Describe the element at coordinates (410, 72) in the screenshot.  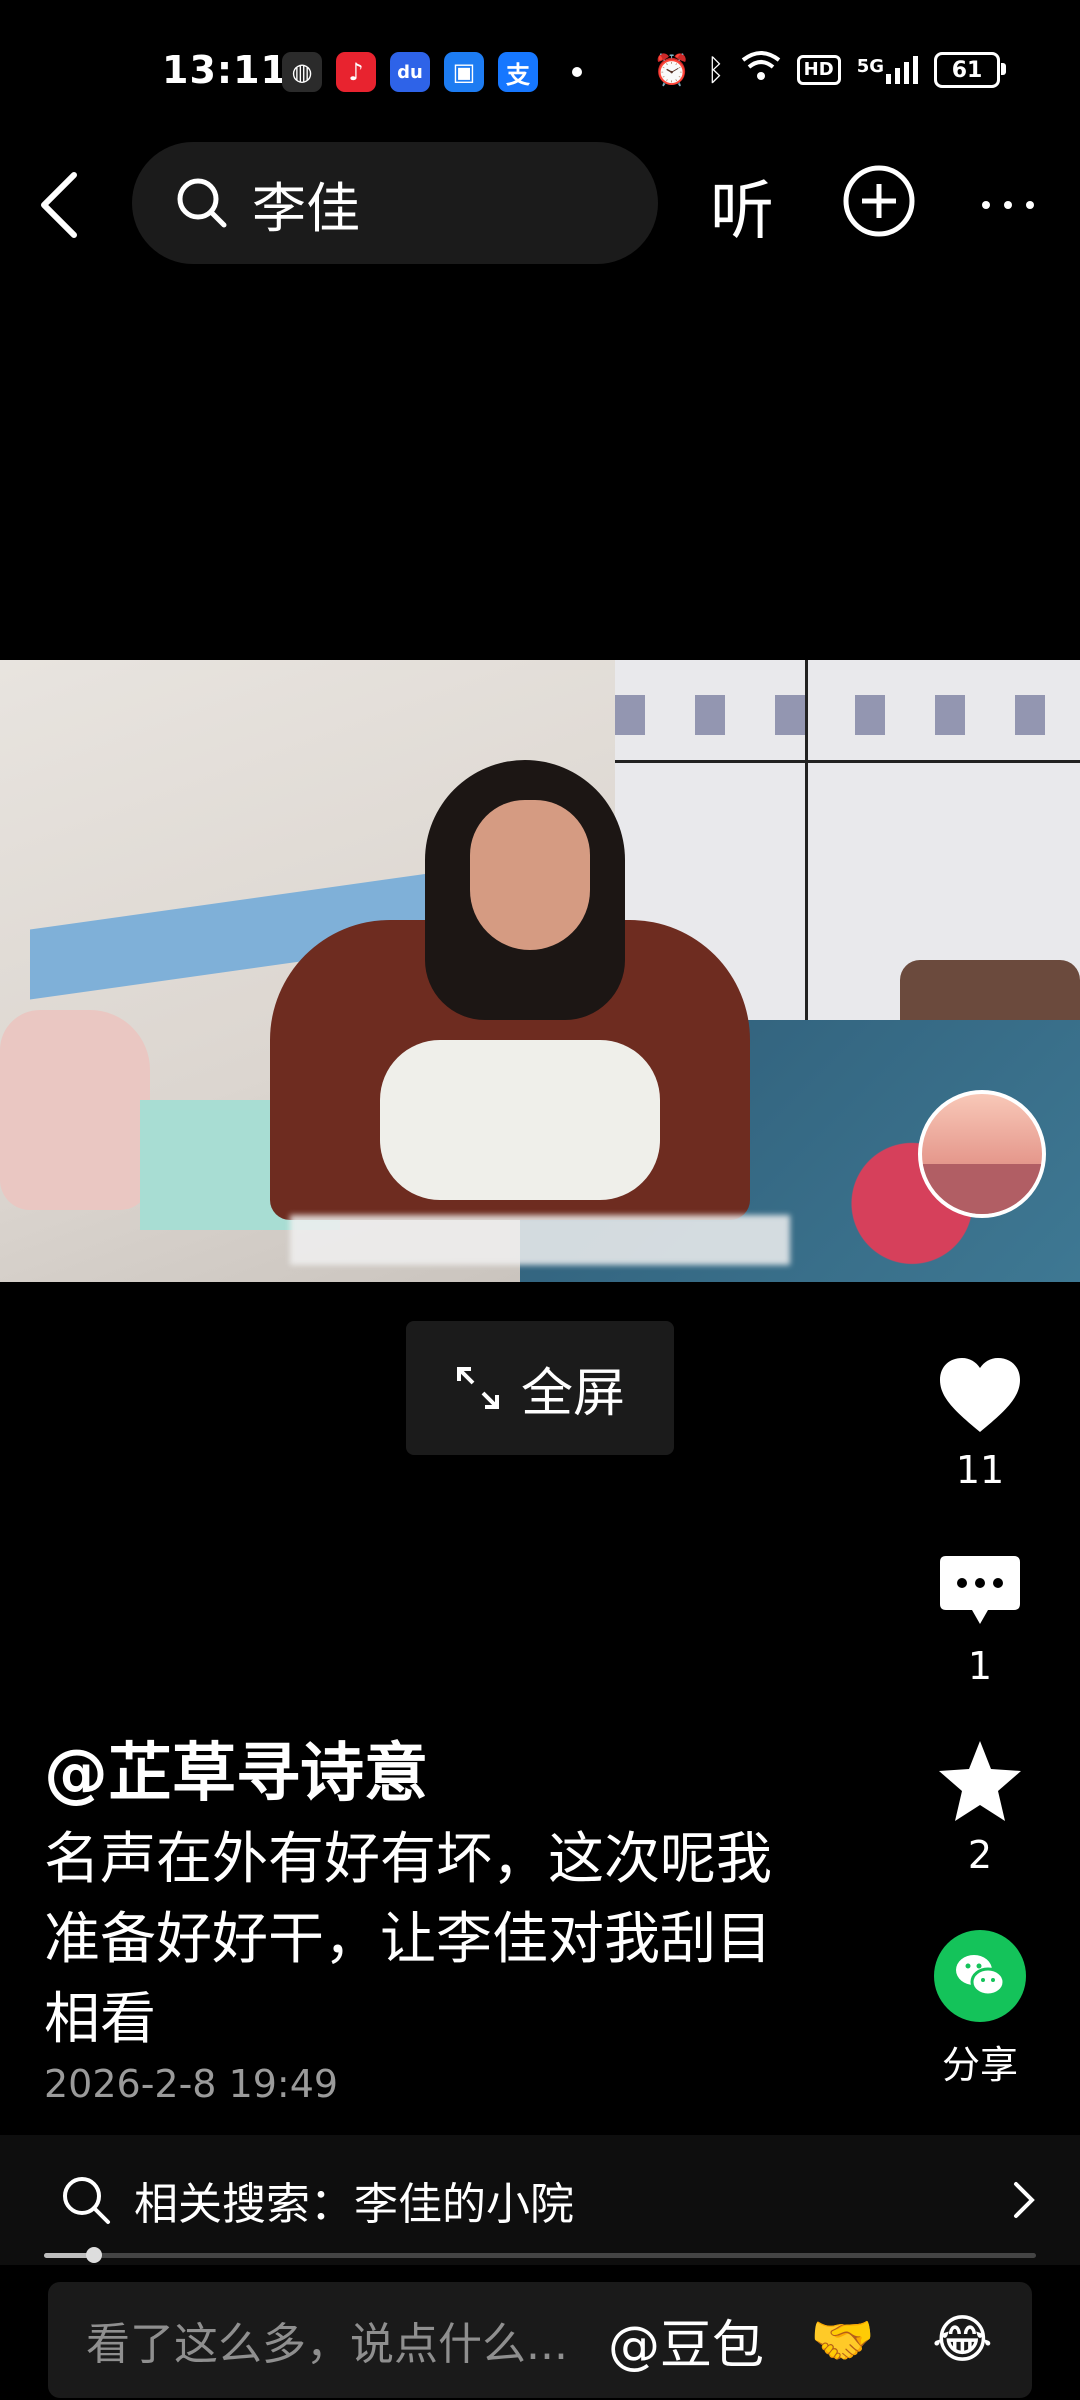
I see `baidu-icon: du` at that location.